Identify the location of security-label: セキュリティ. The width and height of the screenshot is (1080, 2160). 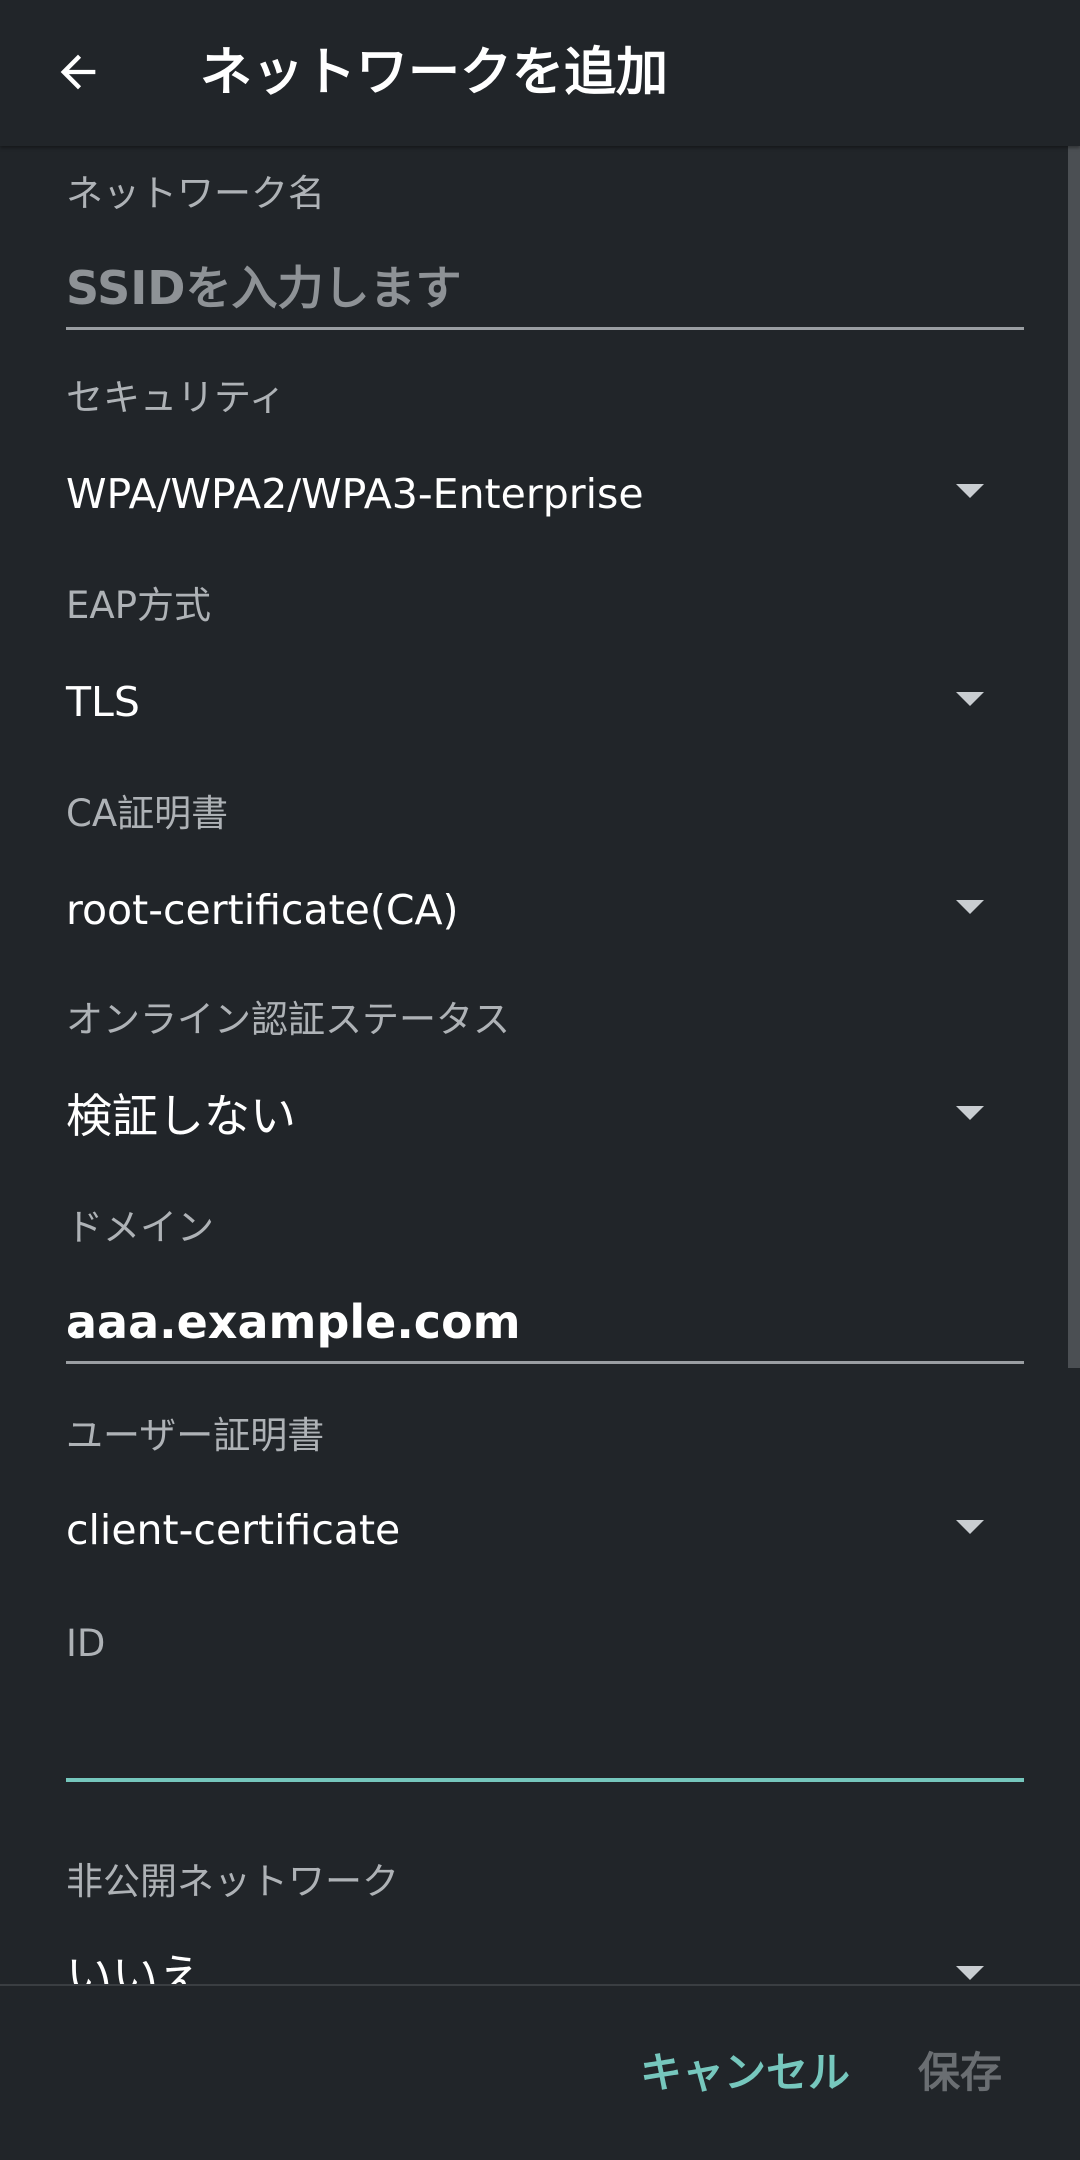
(176, 397).